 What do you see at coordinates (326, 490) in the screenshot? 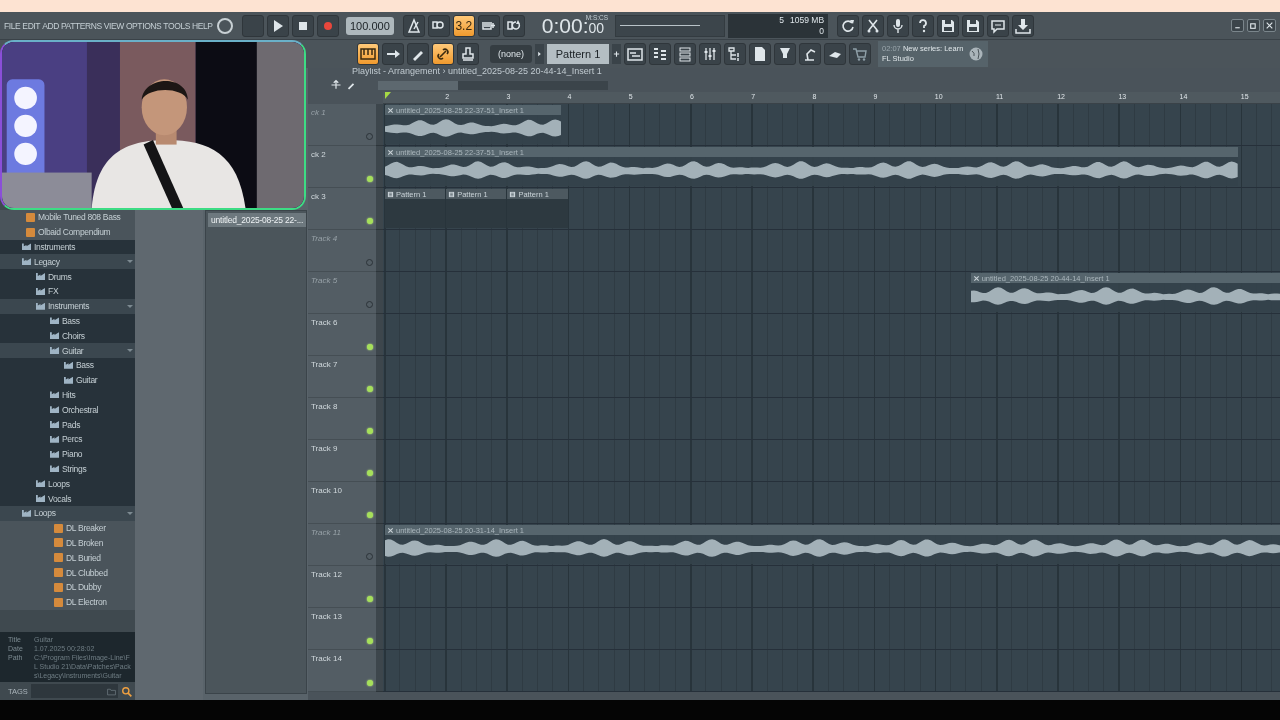
I see `track-name: Track 10` at bounding box center [326, 490].